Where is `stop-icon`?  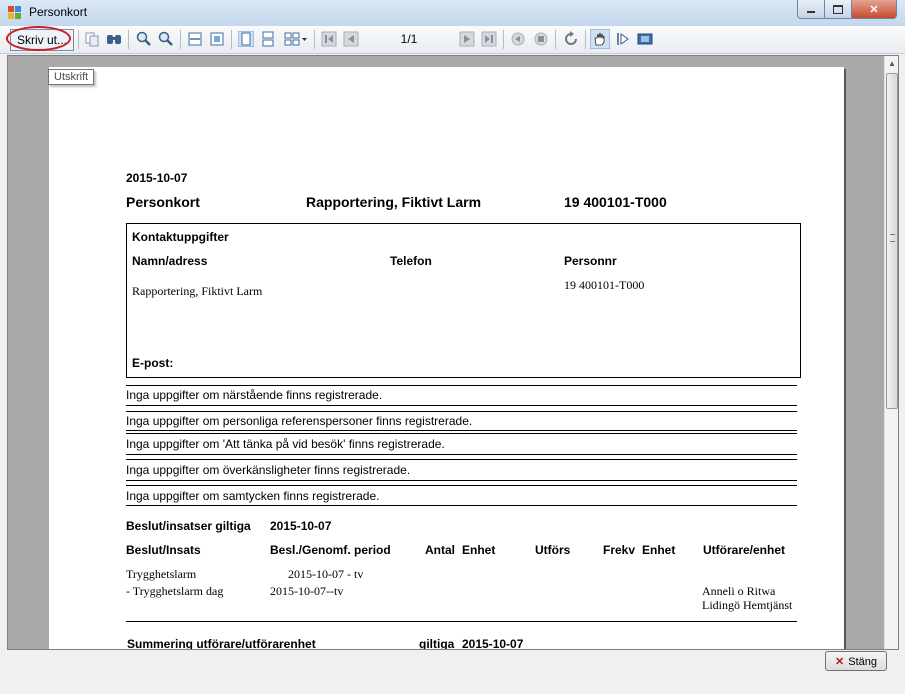
stop-icon is located at coordinates (541, 39).